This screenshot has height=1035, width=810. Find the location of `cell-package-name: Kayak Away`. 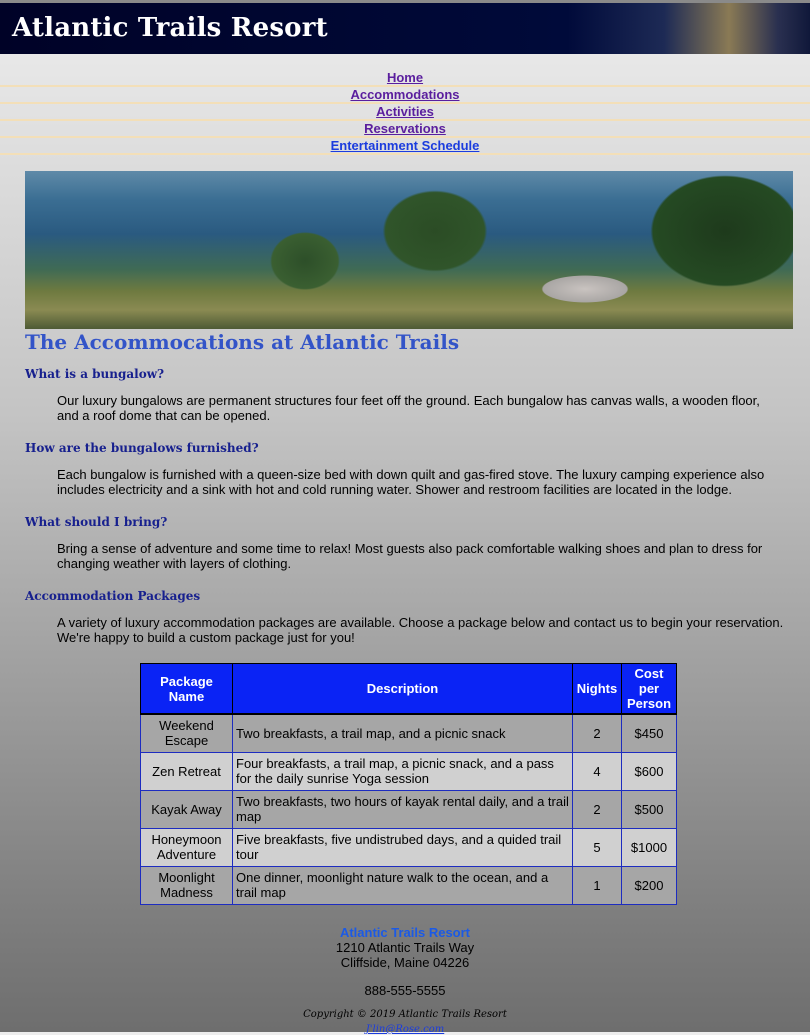

cell-package-name: Kayak Away is located at coordinates (186, 809).